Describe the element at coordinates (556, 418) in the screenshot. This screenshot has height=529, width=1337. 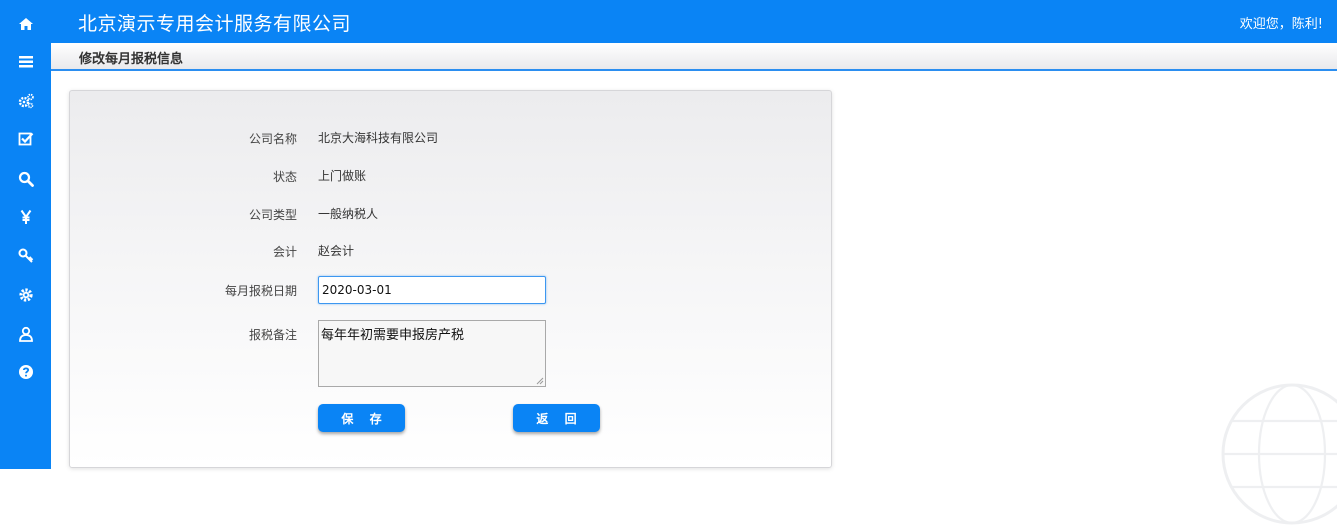
I see `back-button: 返 回` at that location.